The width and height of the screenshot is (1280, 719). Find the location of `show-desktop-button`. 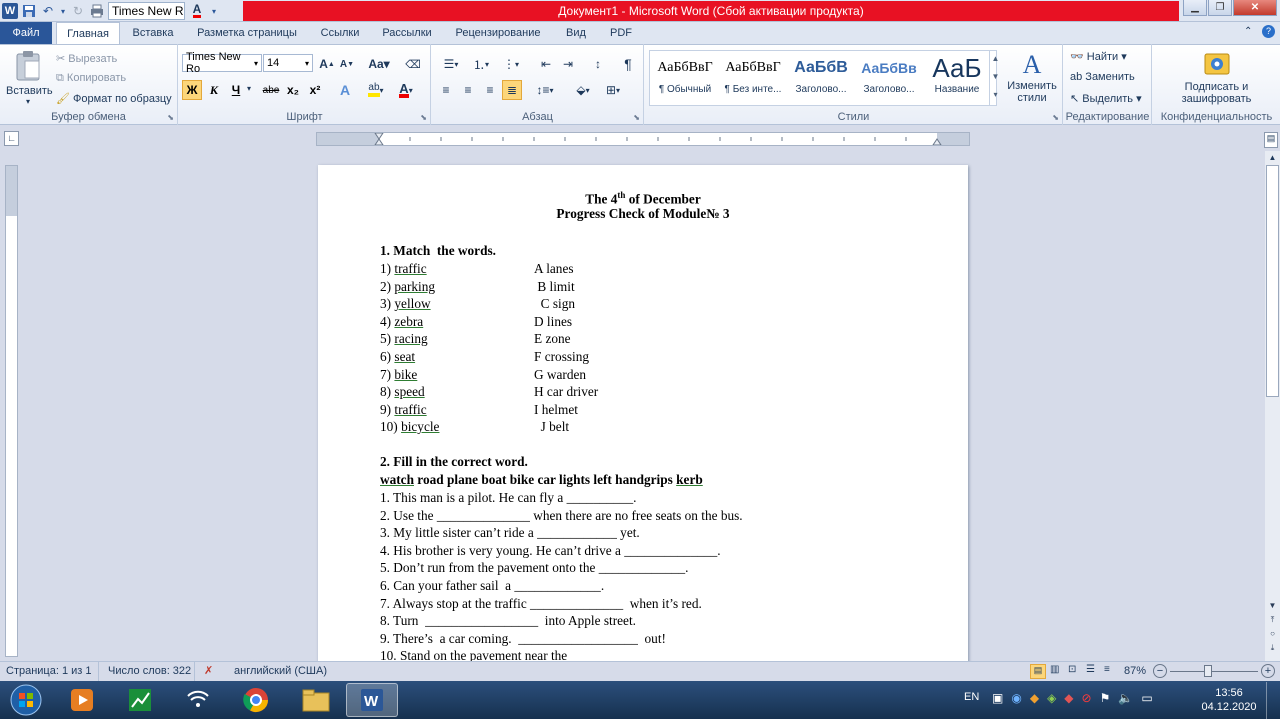

show-desktop-button is located at coordinates (1273, 700).